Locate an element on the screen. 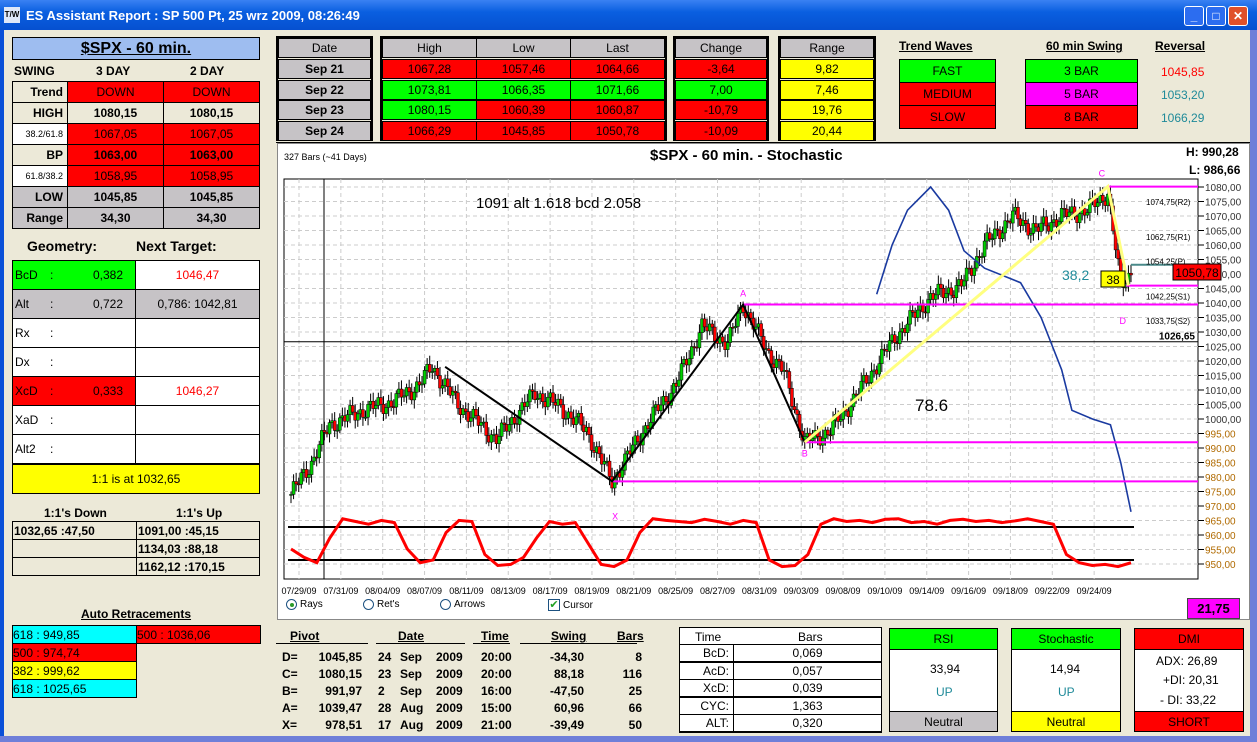 The height and width of the screenshot is (742, 1257). pivot-name: B= is located at coordinates (290, 691).